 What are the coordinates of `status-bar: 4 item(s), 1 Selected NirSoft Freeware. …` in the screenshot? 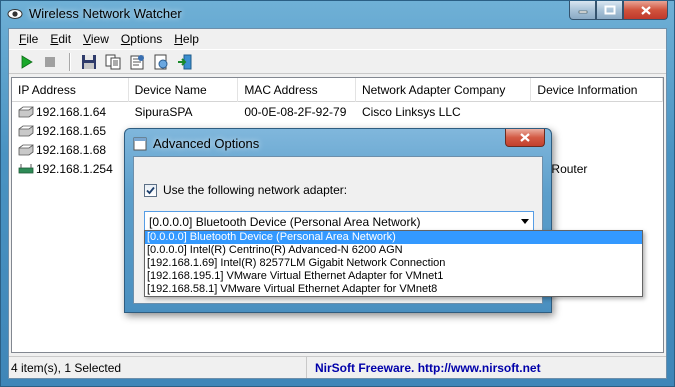 It's located at (337, 367).